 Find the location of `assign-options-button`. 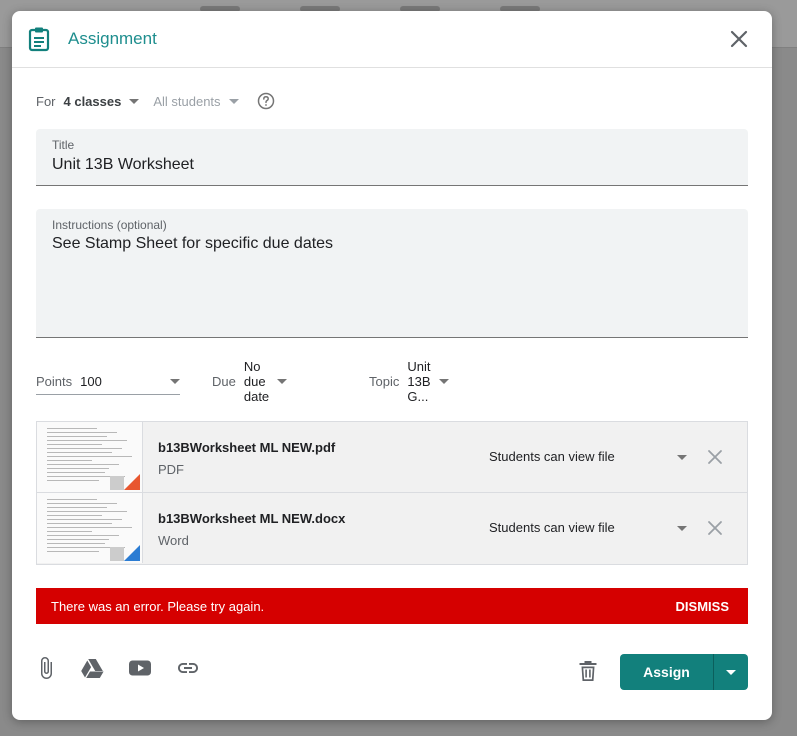

assign-options-button is located at coordinates (731, 672).